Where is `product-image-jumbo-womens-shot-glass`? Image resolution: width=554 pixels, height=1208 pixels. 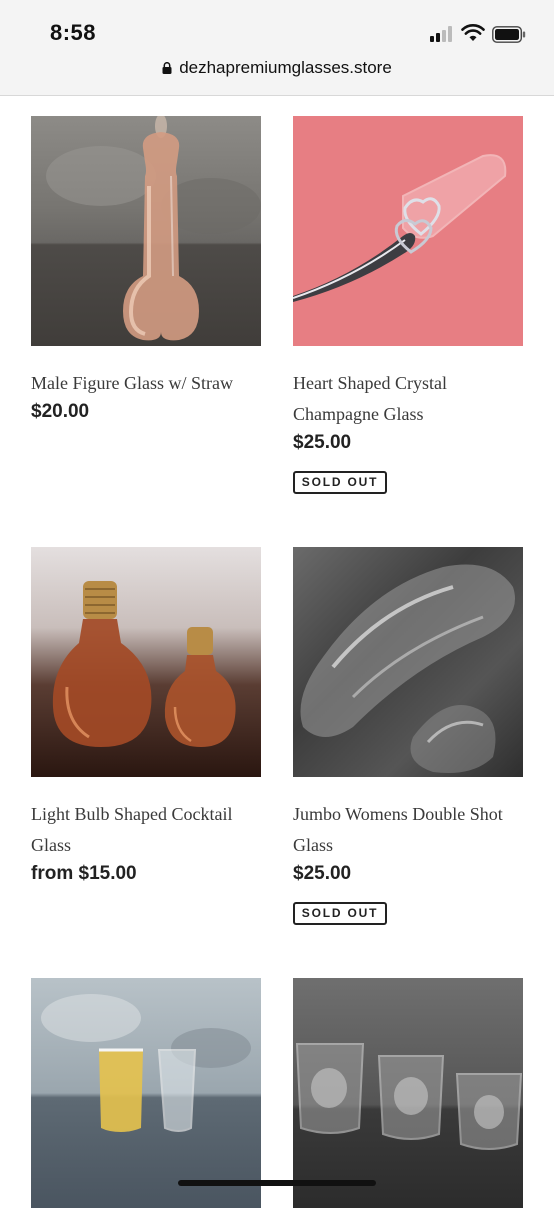
product-image-jumbo-womens-shot-glass is located at coordinates (408, 662).